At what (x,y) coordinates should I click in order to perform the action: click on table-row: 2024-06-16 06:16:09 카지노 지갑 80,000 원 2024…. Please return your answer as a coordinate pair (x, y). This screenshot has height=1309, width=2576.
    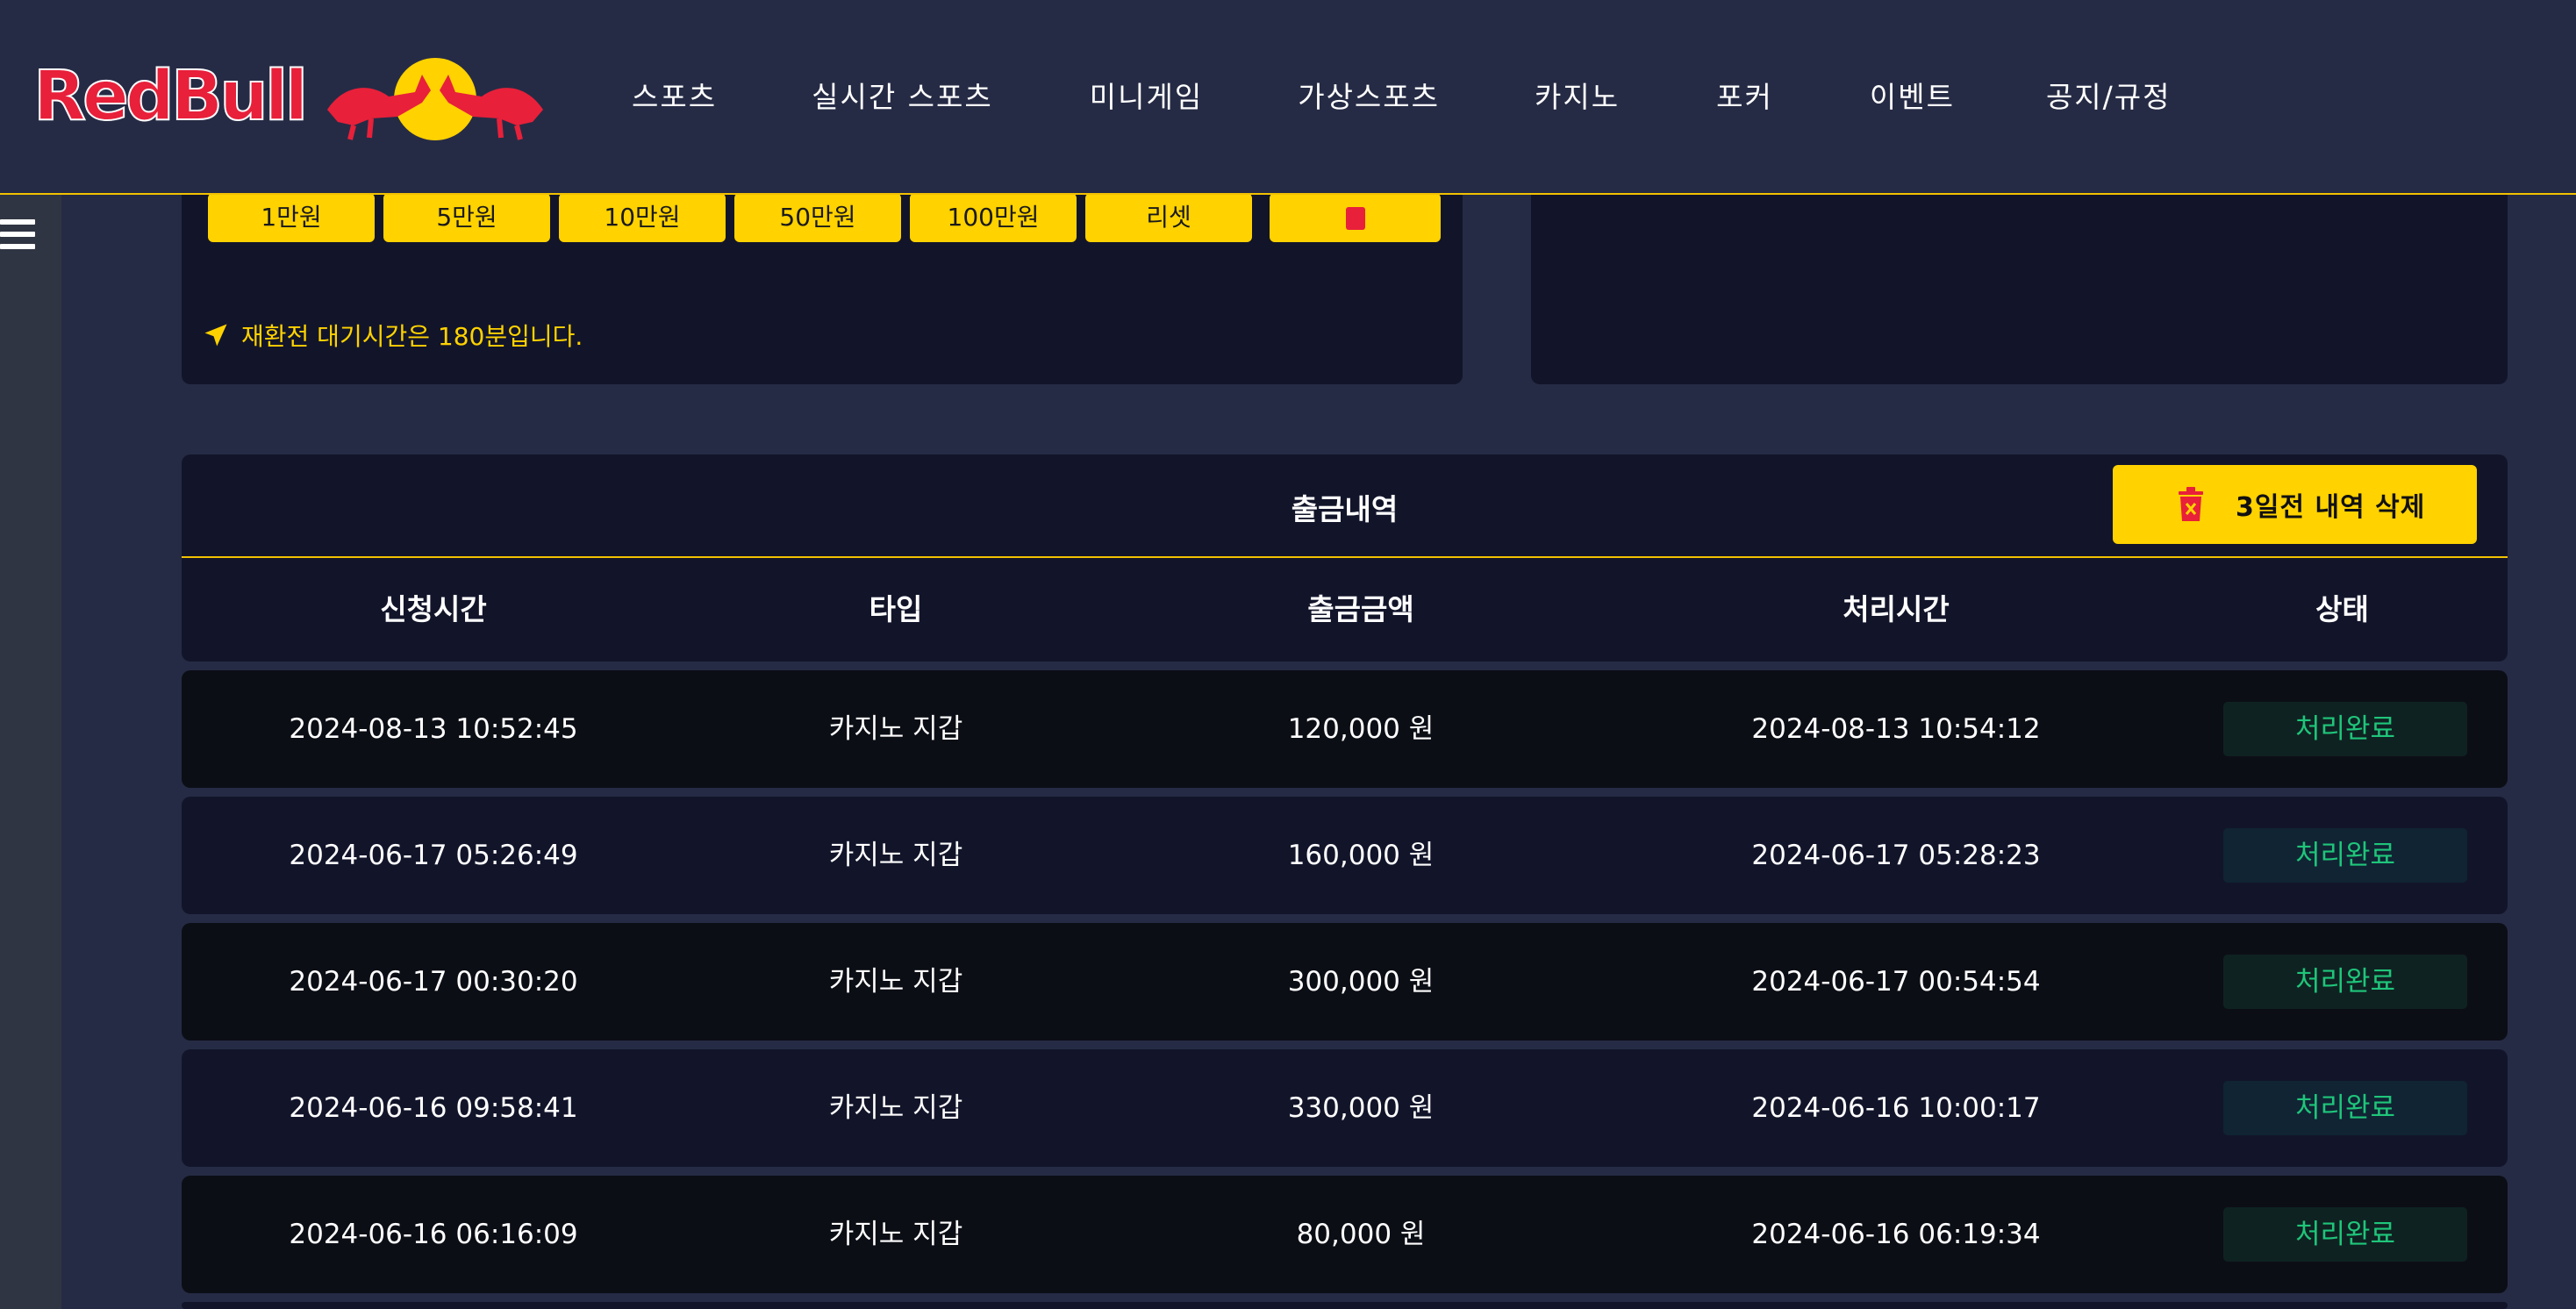
    Looking at the image, I should click on (1345, 1234).